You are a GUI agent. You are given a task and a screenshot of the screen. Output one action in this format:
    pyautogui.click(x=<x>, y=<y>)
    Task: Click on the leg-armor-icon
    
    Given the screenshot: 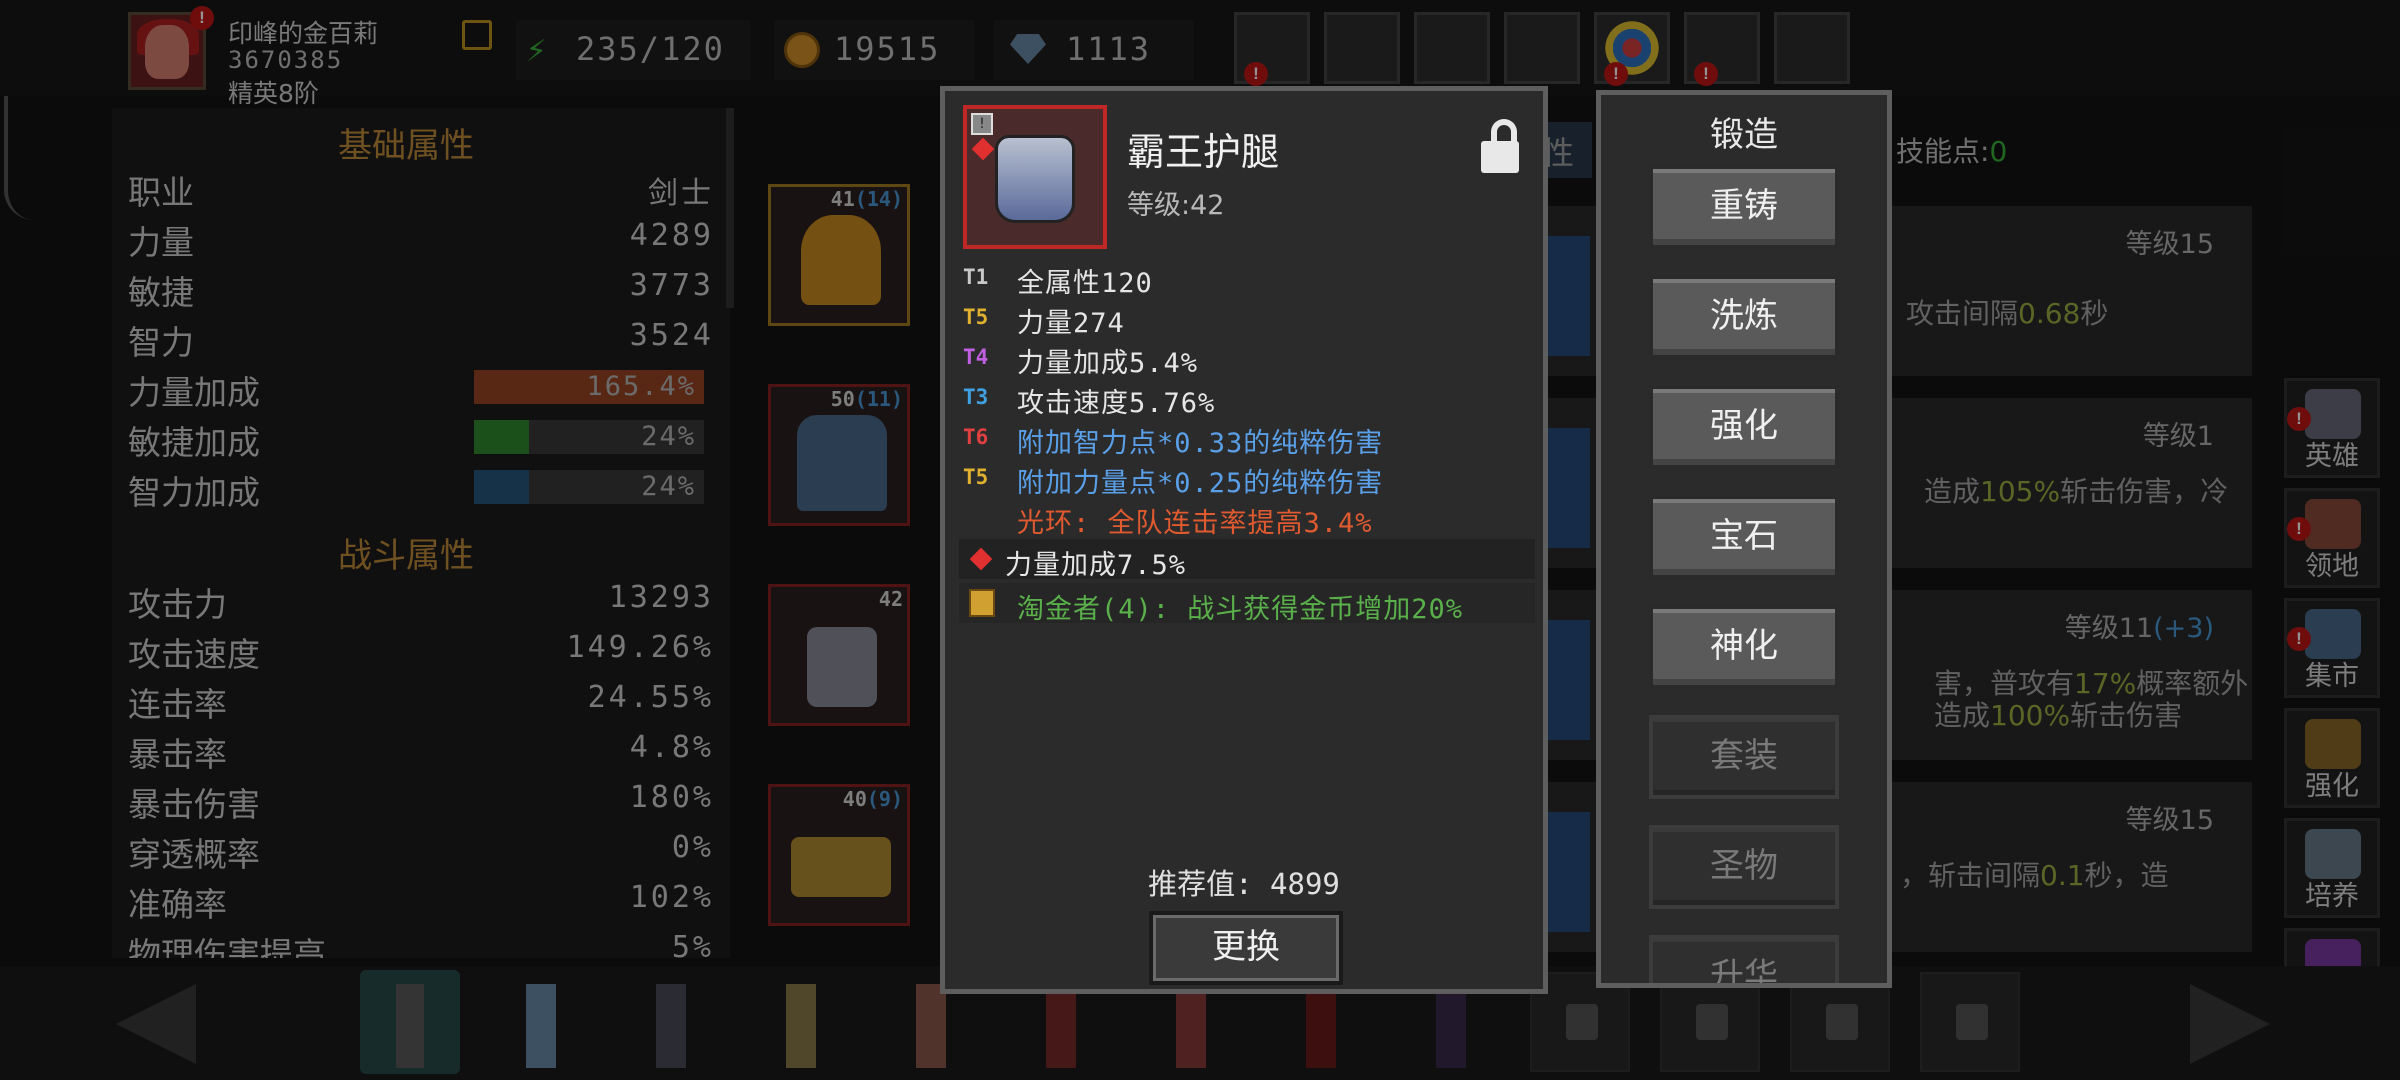 What is the action you would take?
    pyautogui.click(x=1035, y=179)
    